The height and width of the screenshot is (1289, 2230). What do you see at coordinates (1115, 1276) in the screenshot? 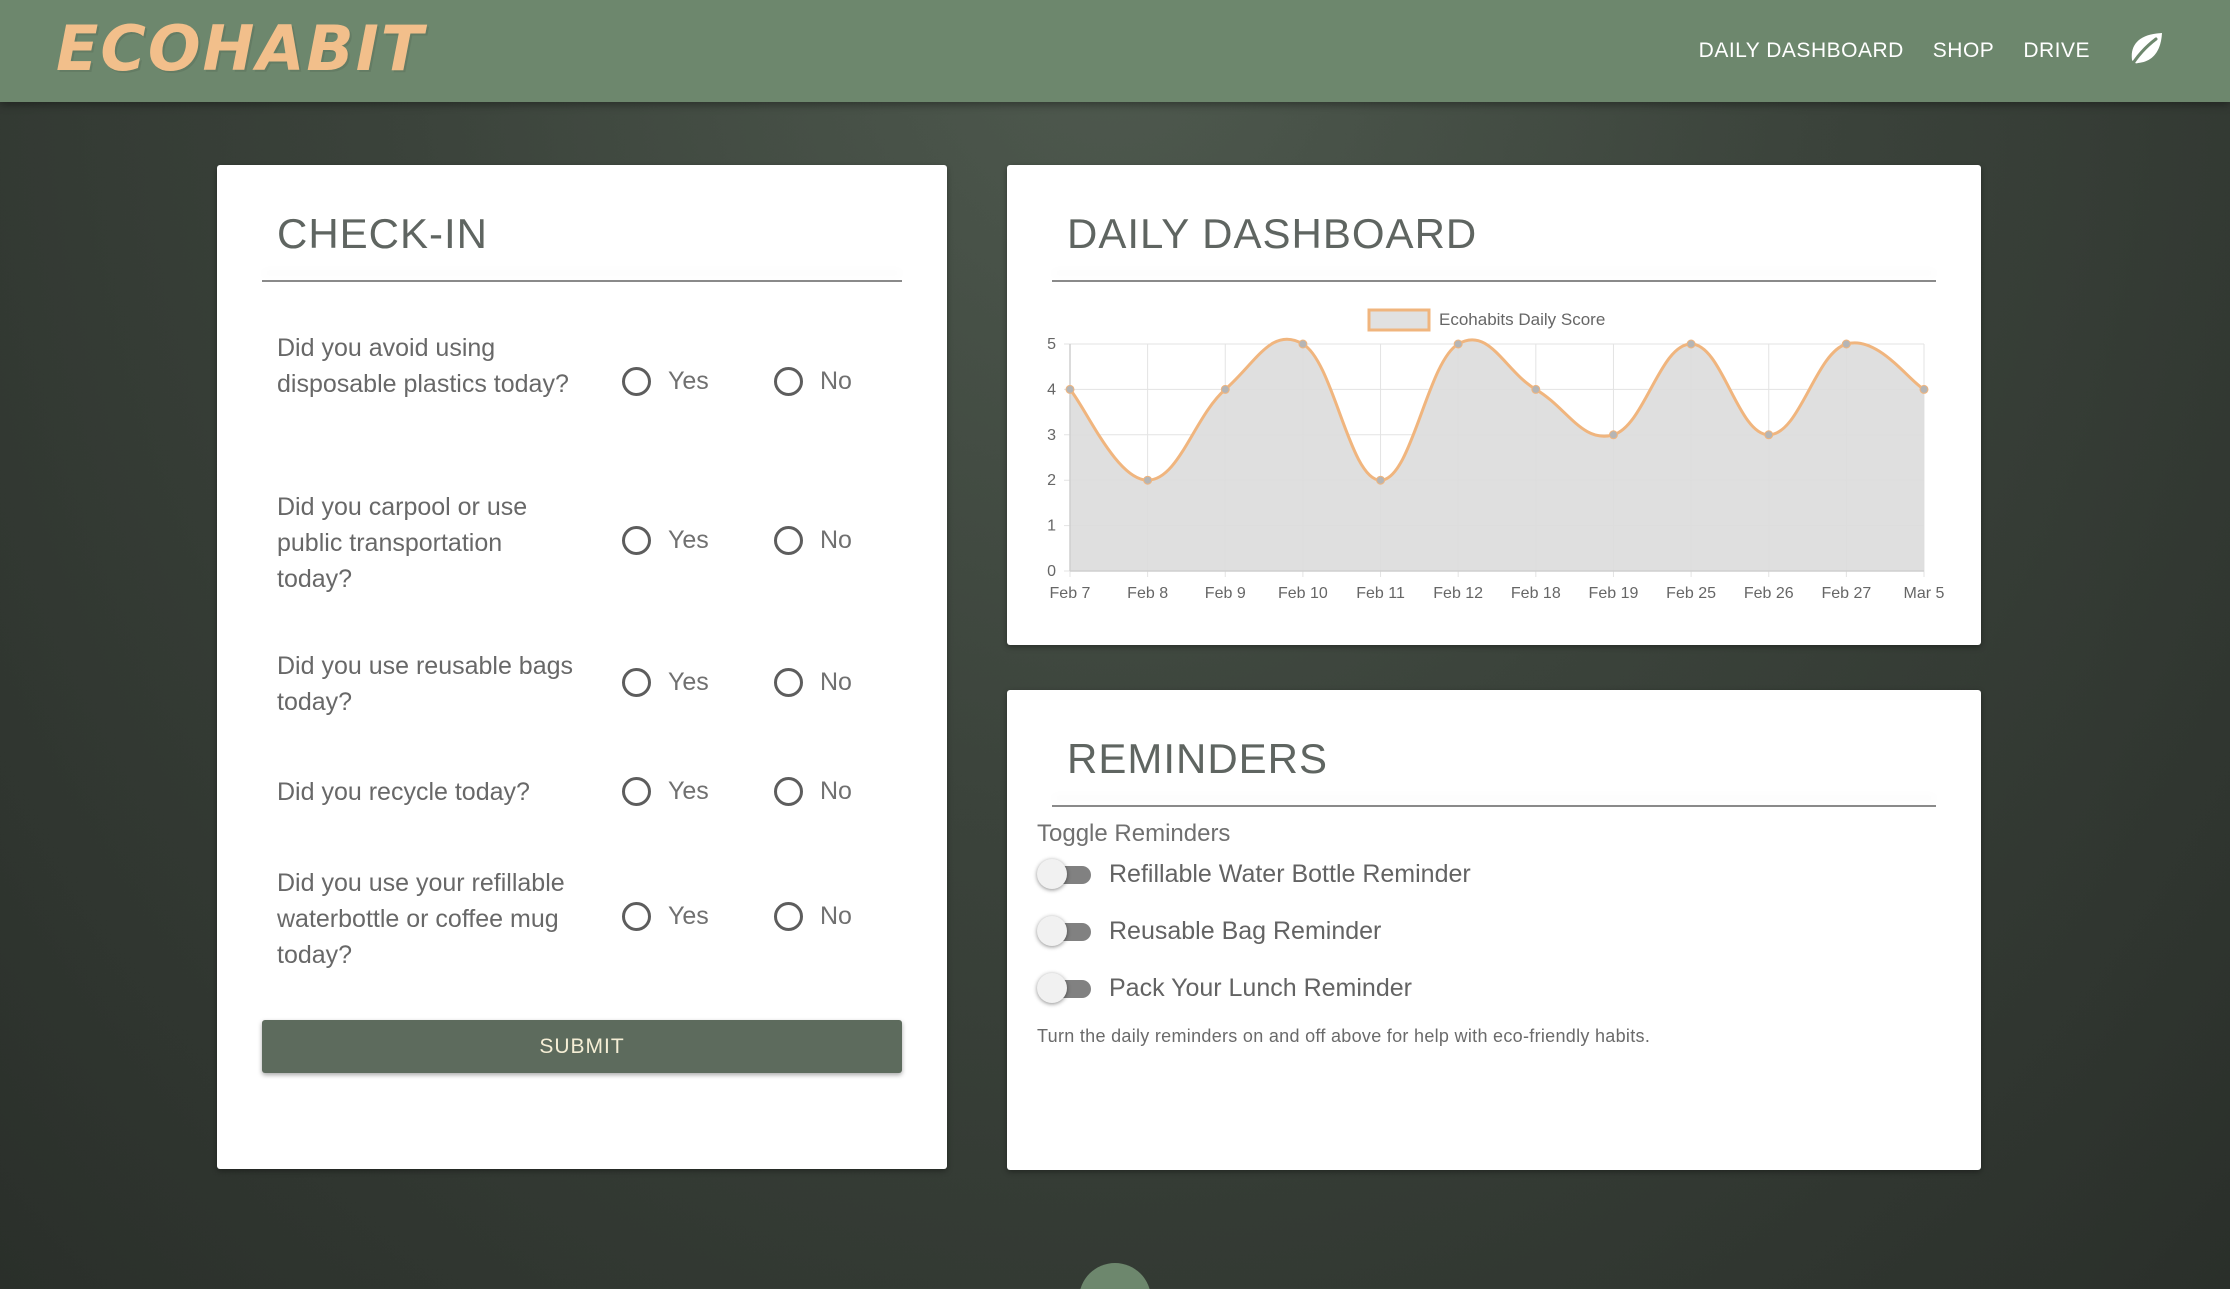
I see `github-icon` at bounding box center [1115, 1276].